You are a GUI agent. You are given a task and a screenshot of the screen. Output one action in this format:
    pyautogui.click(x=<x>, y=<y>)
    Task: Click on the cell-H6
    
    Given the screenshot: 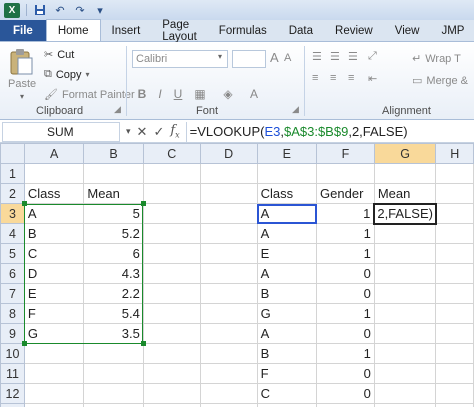 What is the action you would take?
    pyautogui.click(x=454, y=273)
    